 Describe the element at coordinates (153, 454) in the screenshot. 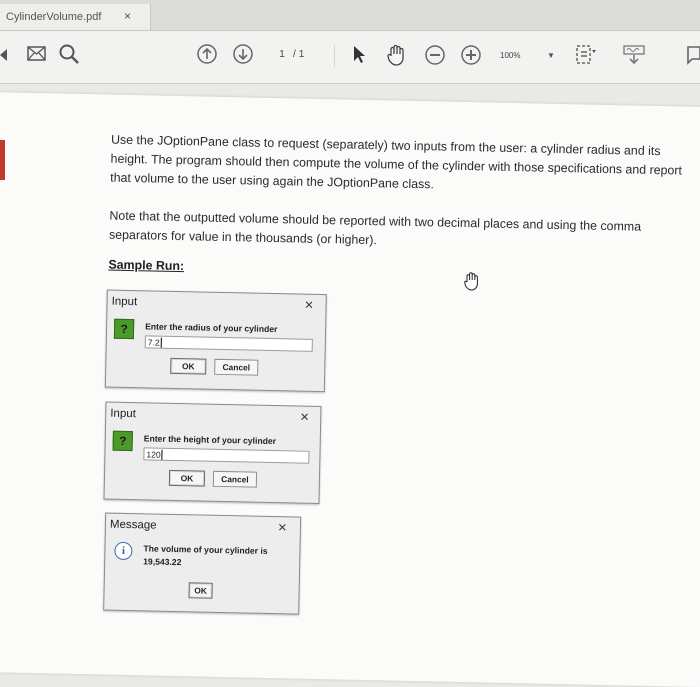

I see `height-value: 120` at that location.